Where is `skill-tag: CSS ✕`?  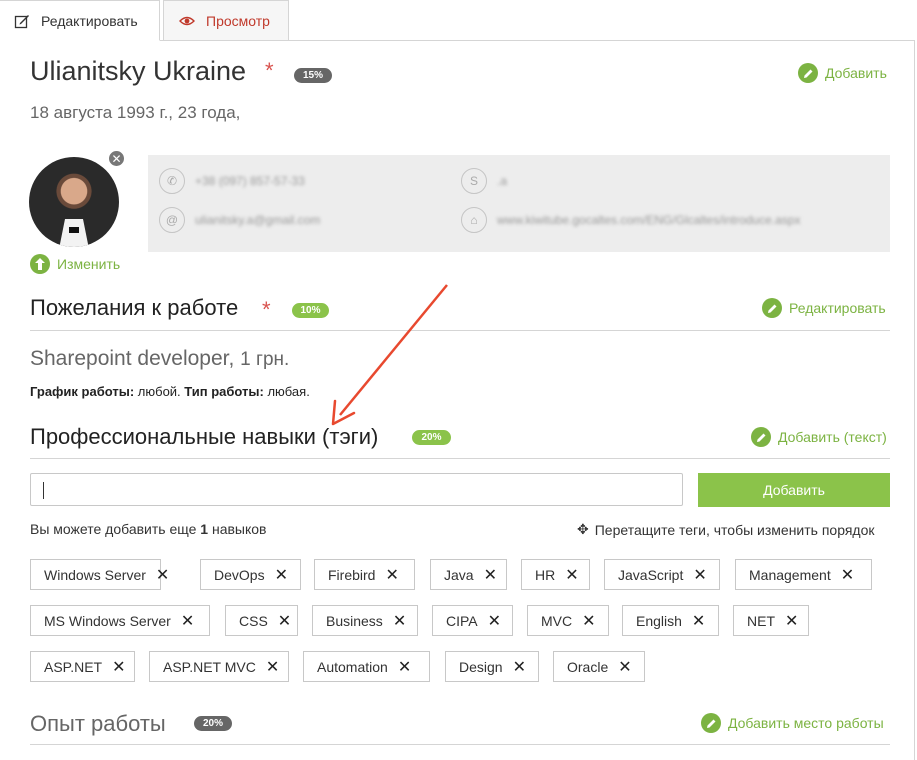 skill-tag: CSS ✕ is located at coordinates (261, 620).